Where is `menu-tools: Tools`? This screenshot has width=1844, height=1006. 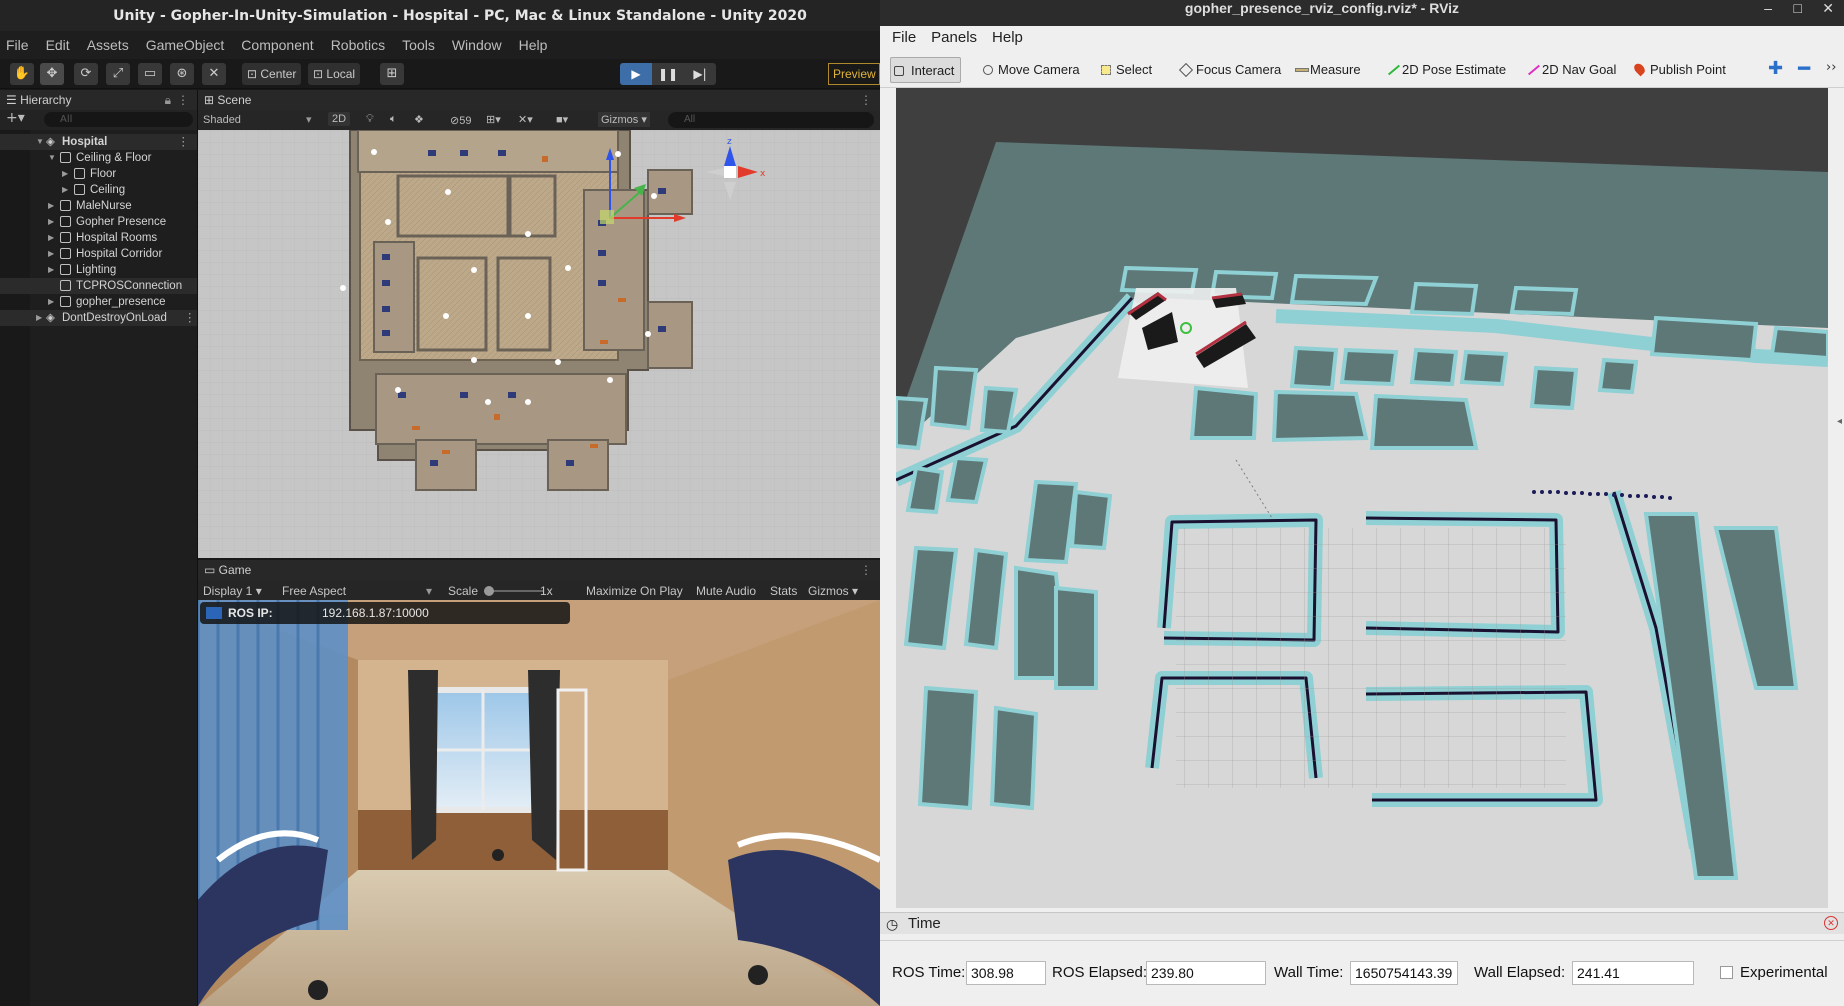 menu-tools: Tools is located at coordinates (418, 45).